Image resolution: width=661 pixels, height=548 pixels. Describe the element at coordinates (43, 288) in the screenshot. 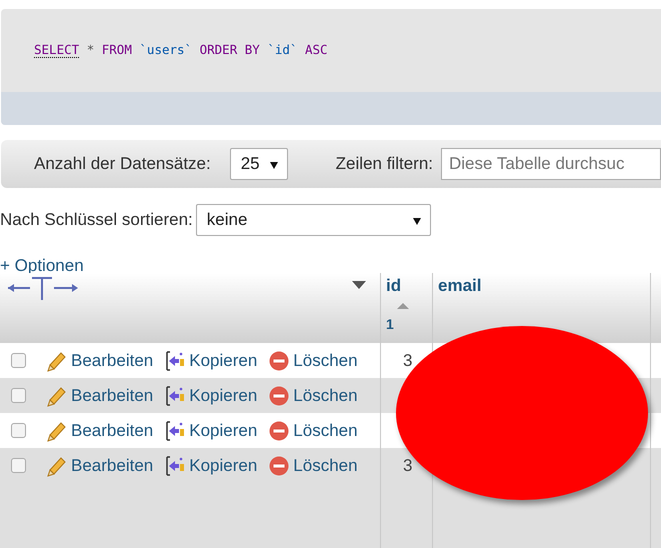

I see `column-arrows-icon` at that location.